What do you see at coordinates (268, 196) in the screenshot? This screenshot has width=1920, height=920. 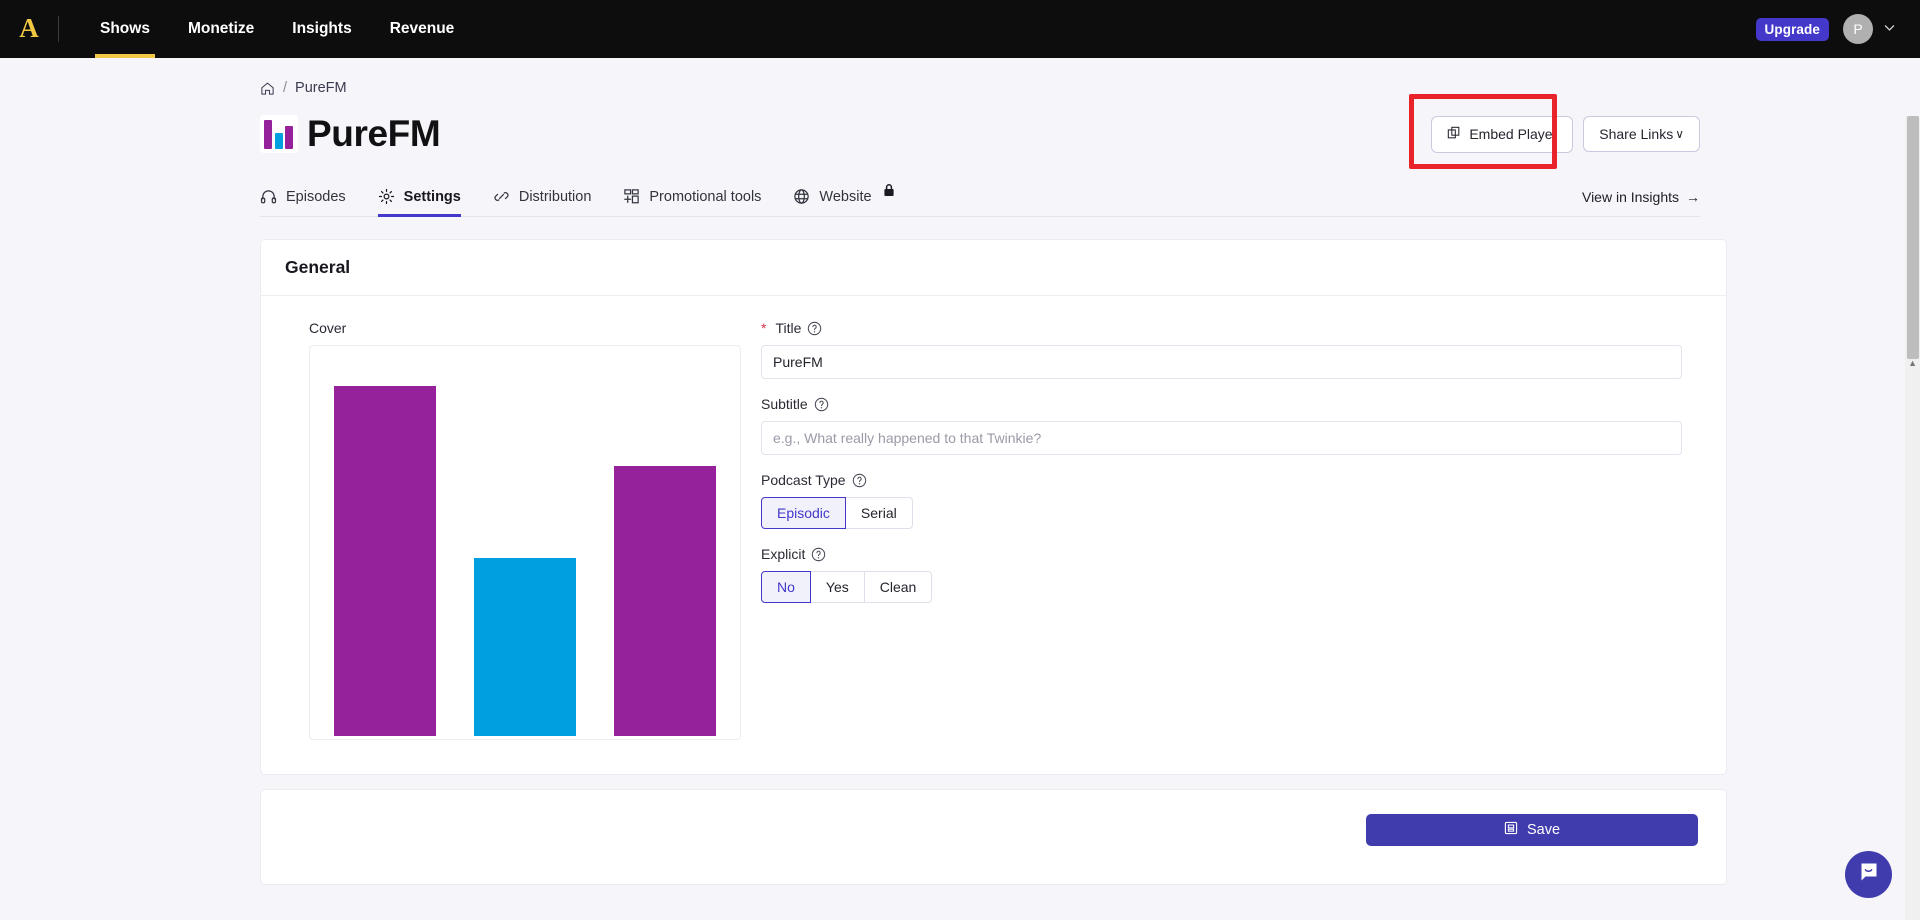 I see `headphones-icon` at bounding box center [268, 196].